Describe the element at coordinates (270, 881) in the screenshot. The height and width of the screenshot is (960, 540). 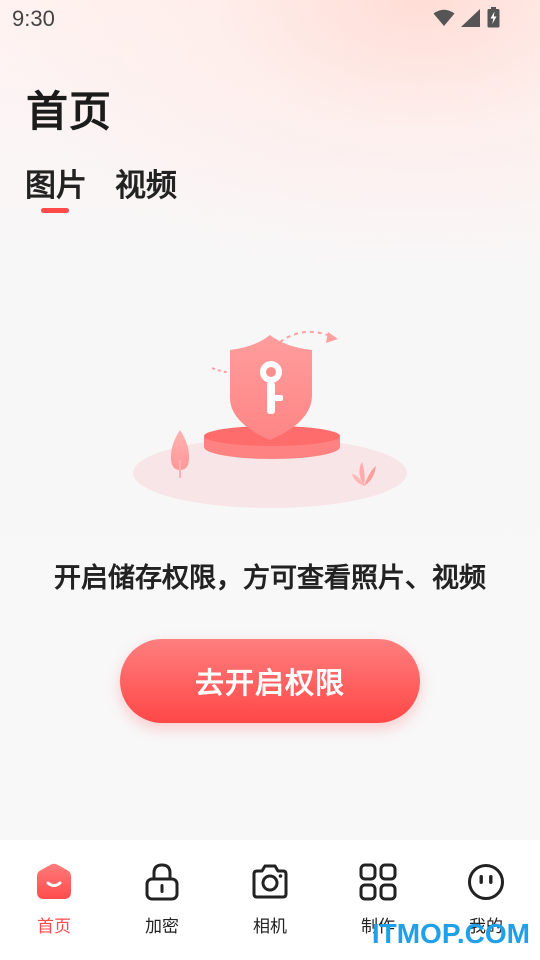
I see `camera-icon` at that location.